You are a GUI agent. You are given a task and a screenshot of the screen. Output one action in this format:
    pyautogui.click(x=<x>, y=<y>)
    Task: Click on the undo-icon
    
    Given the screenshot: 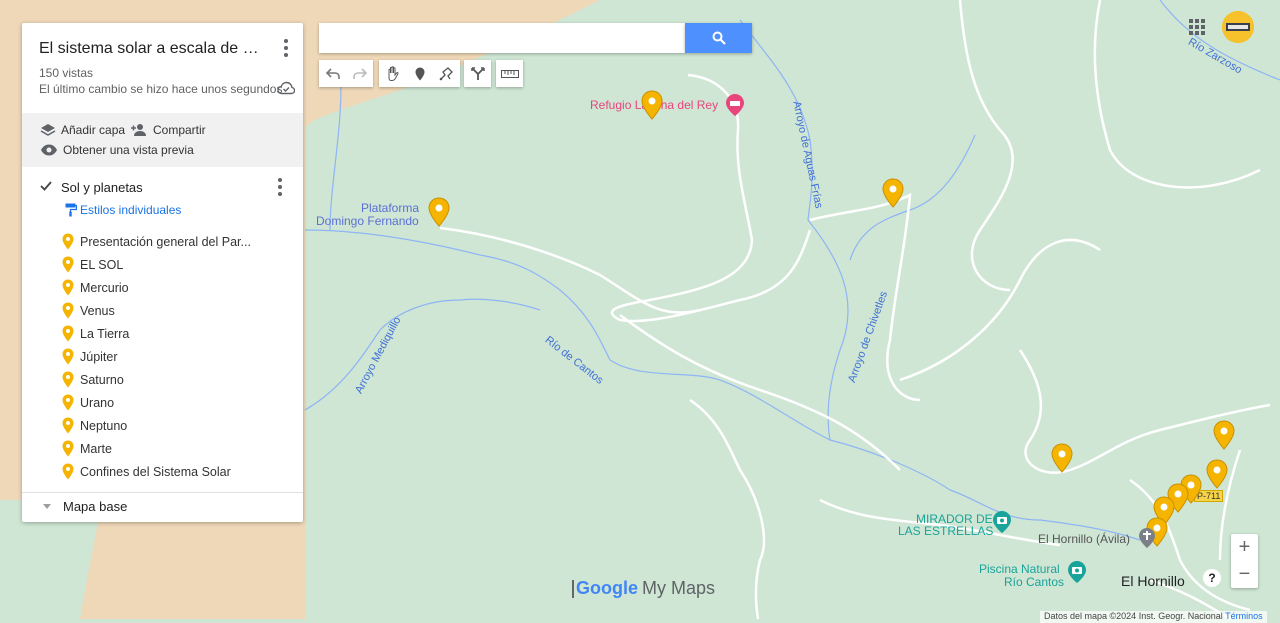 What is the action you would take?
    pyautogui.click(x=332, y=73)
    